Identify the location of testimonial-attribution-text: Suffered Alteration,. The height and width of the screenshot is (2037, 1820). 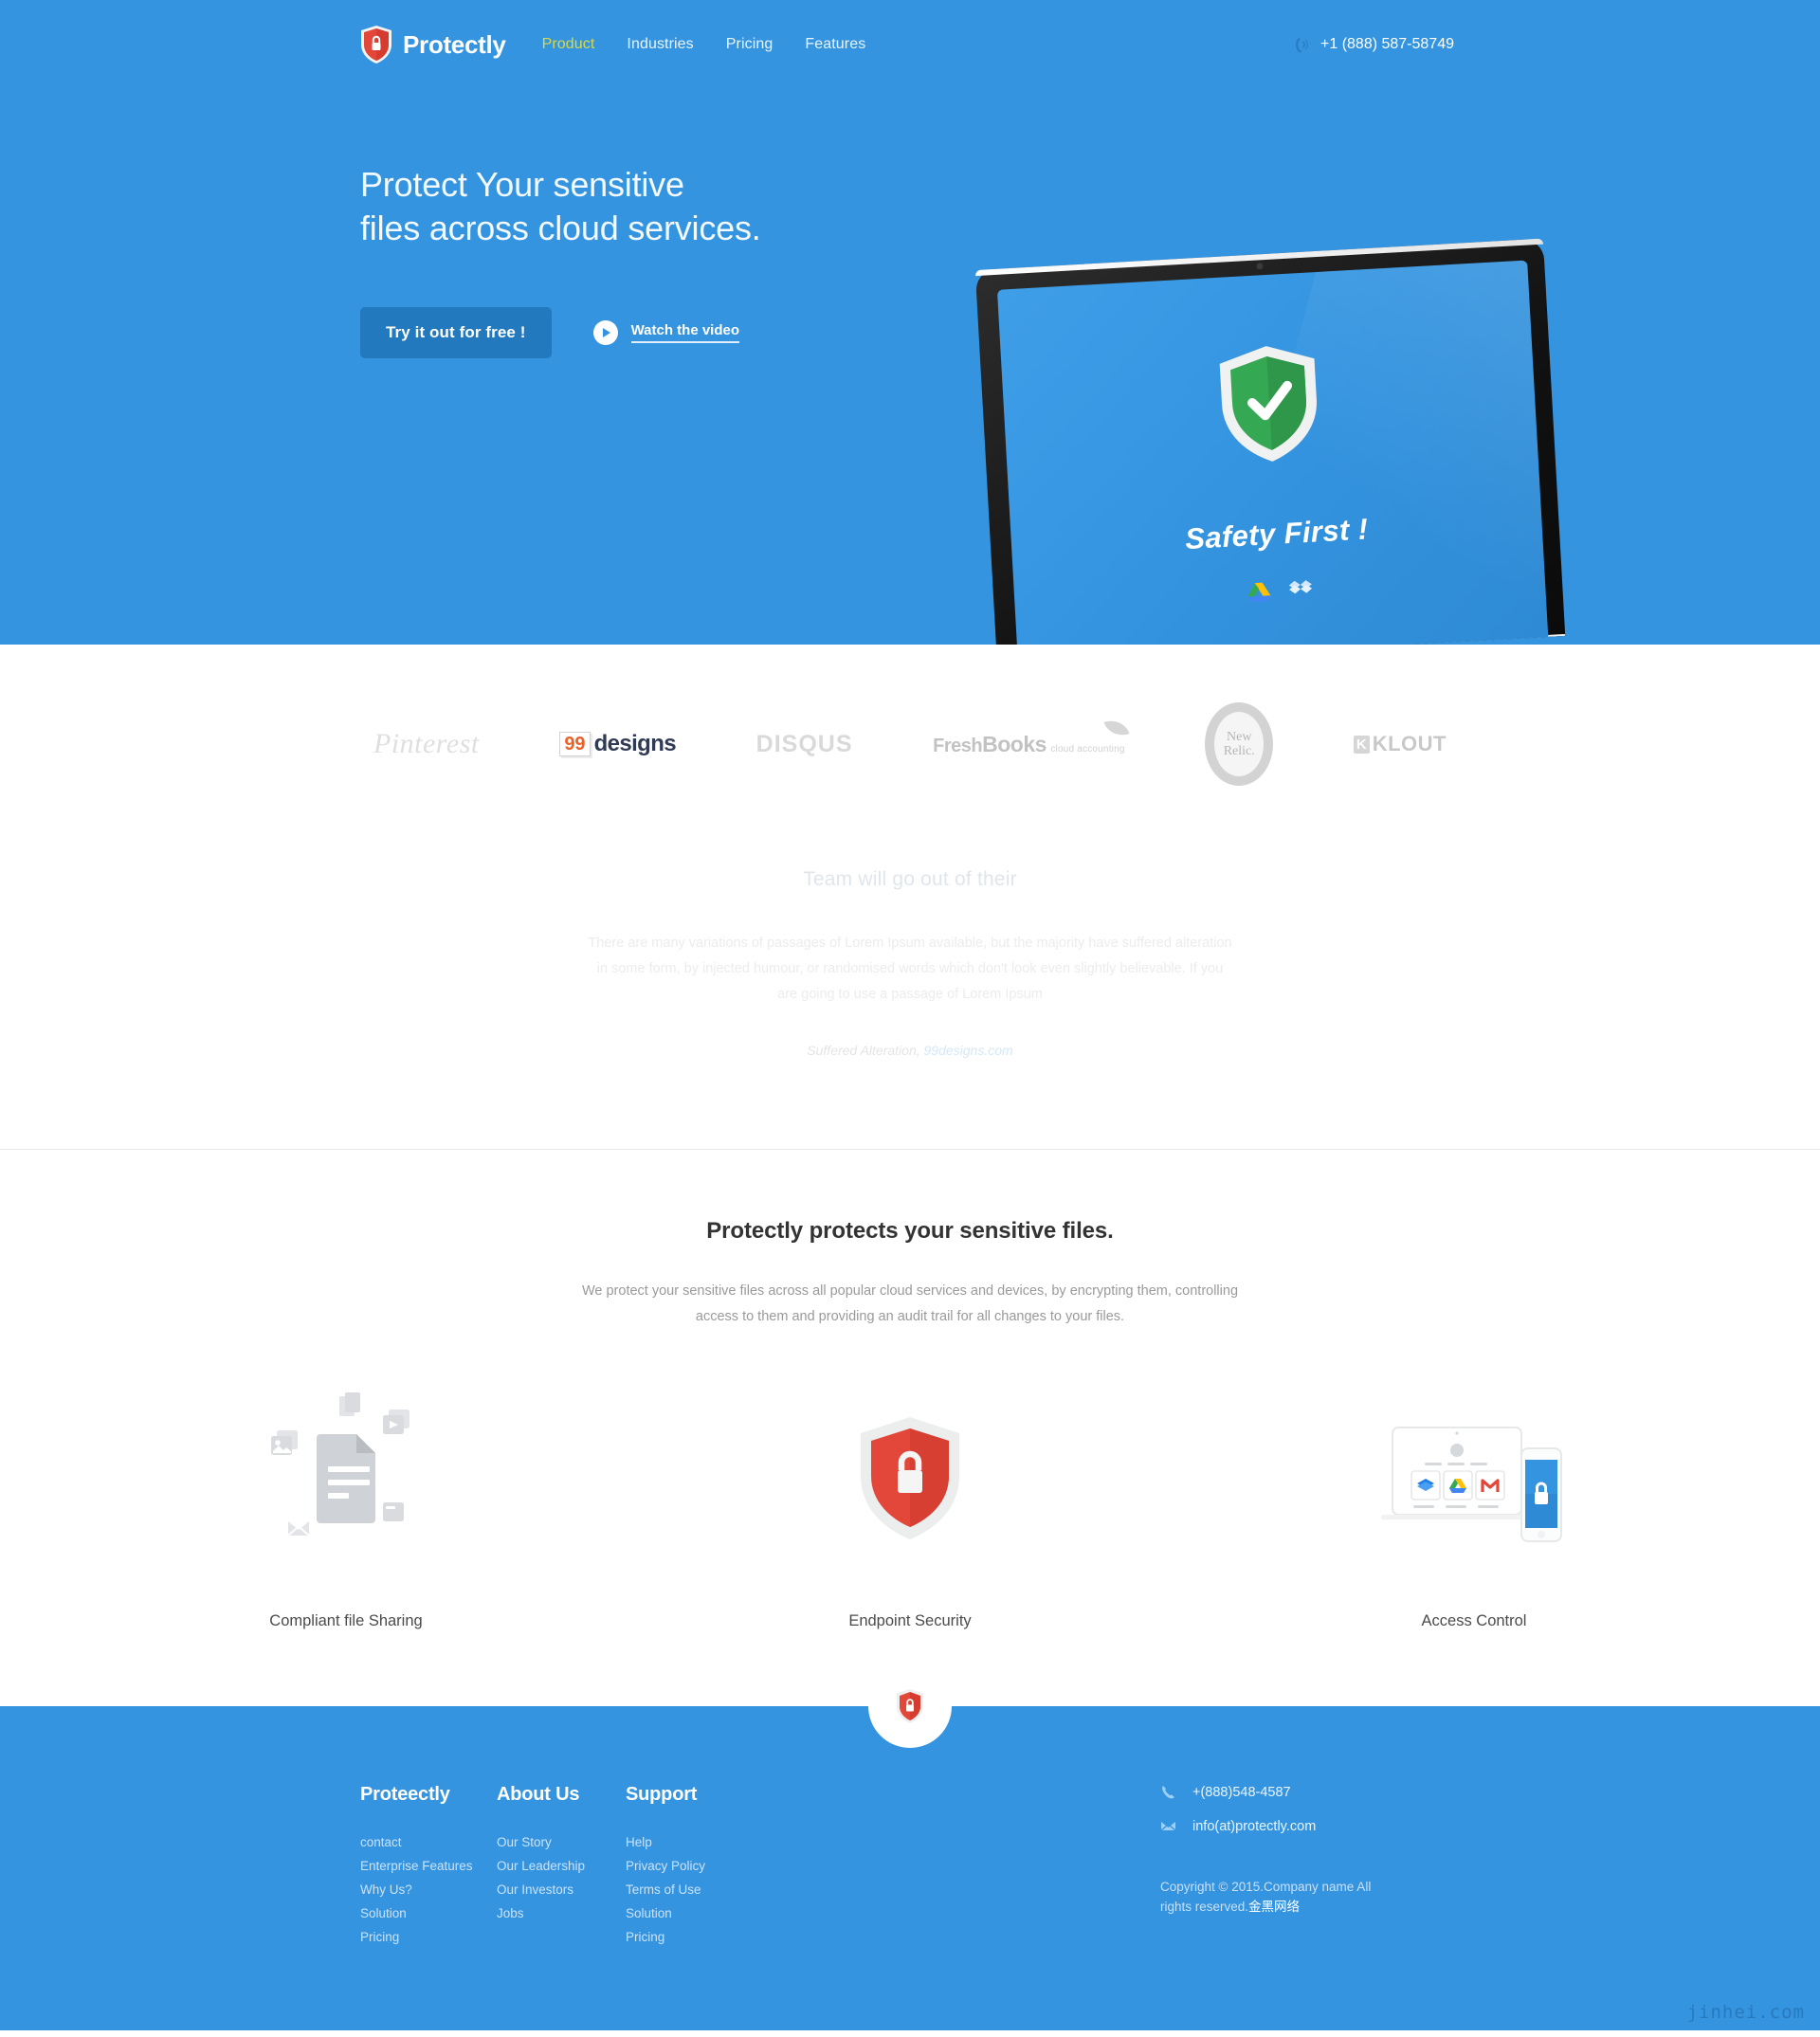
(863, 1051).